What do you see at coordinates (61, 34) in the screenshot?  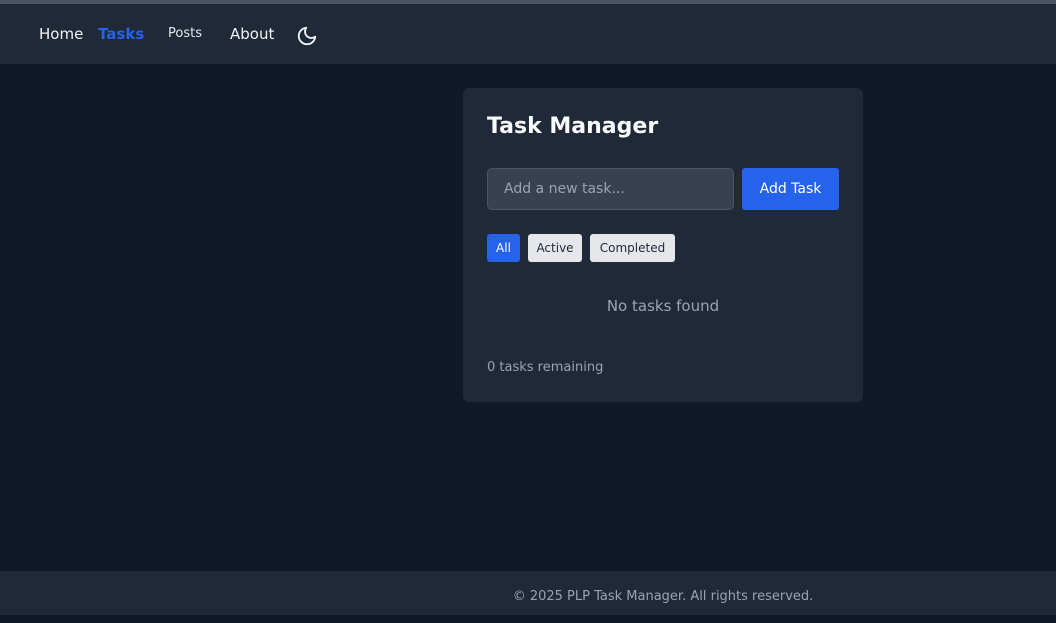 I see `nav-link-home: Home` at bounding box center [61, 34].